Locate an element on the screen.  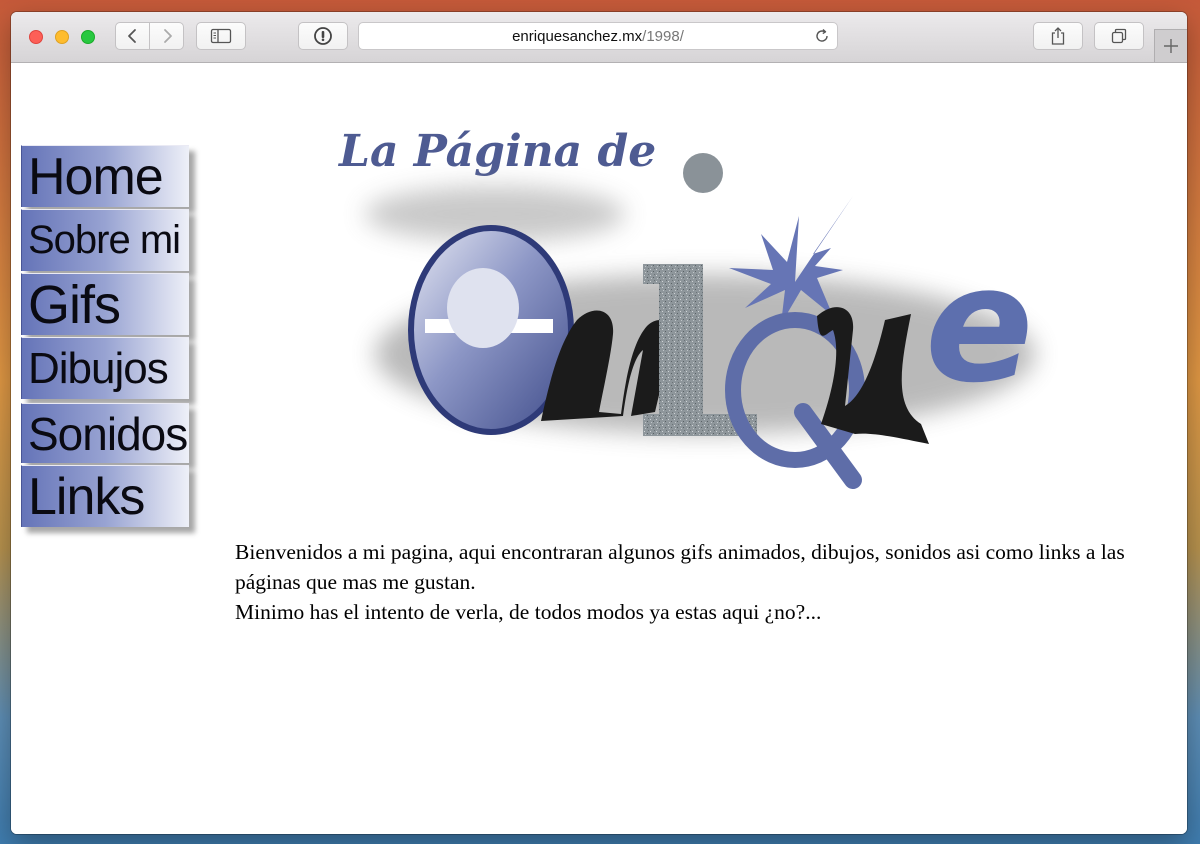
back-button is located at coordinates (132, 36).